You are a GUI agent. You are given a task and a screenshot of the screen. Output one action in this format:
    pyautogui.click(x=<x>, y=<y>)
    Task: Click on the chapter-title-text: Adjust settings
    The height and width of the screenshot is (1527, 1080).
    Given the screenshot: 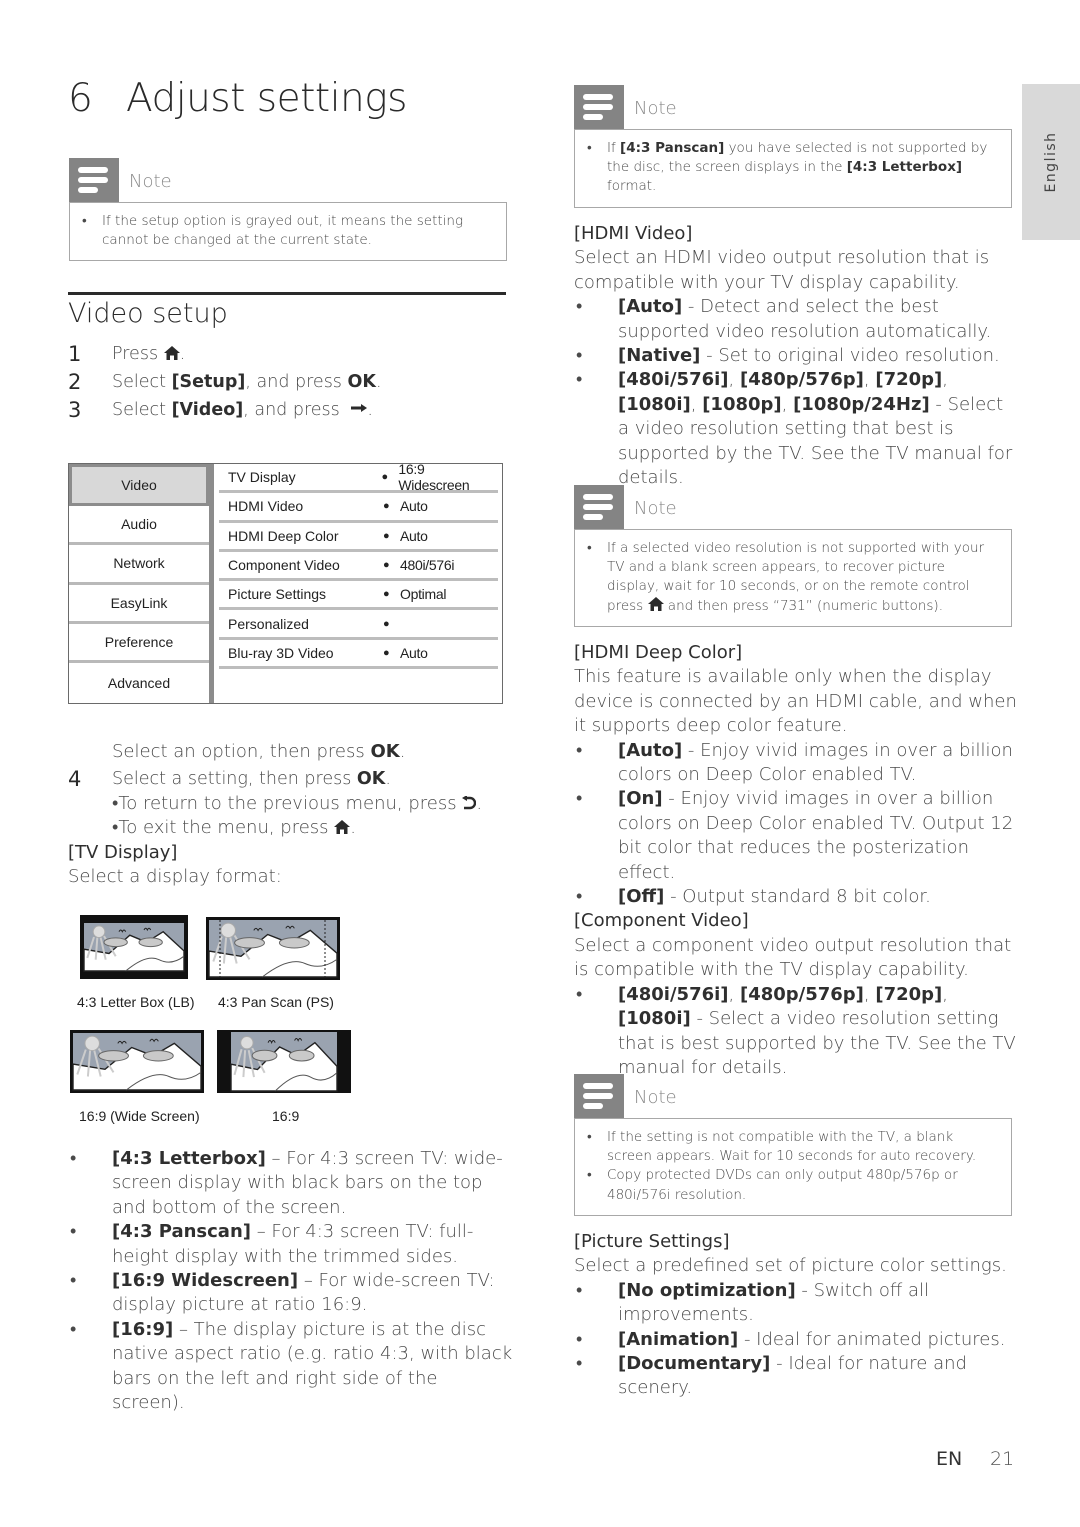 What is the action you would take?
    pyautogui.click(x=266, y=98)
    